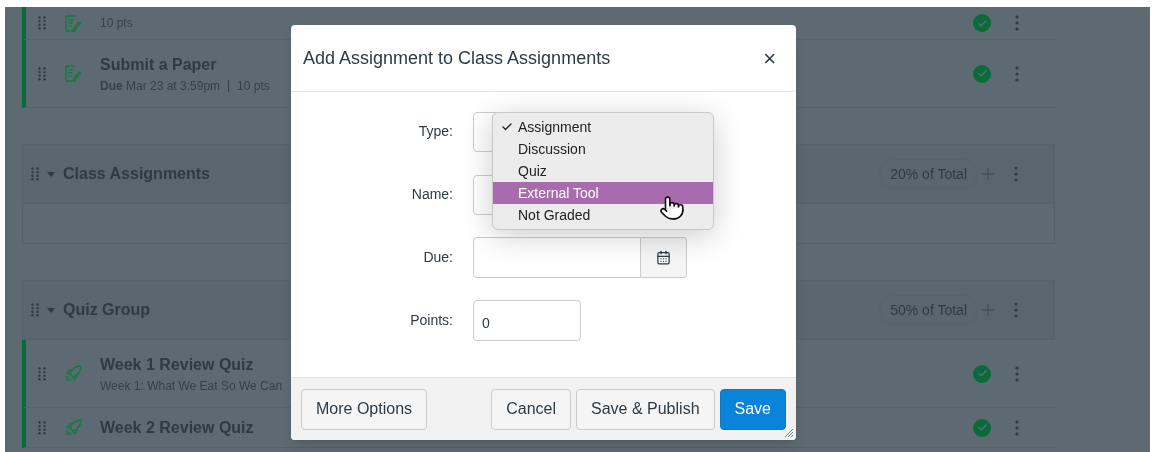 Image resolution: width=1154 pixels, height=452 pixels. Describe the element at coordinates (603, 215) in the screenshot. I see `dropdown-option: Not Graded` at that location.